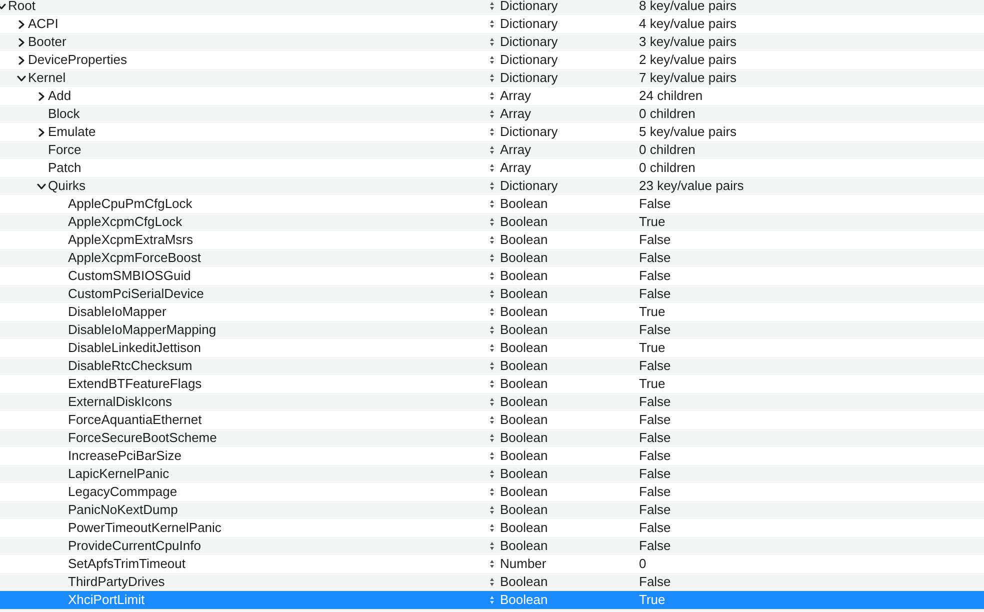 This screenshot has width=984, height=612. I want to click on tree-row: ExtendBTFeatureFlags Boolean True, so click(492, 384).